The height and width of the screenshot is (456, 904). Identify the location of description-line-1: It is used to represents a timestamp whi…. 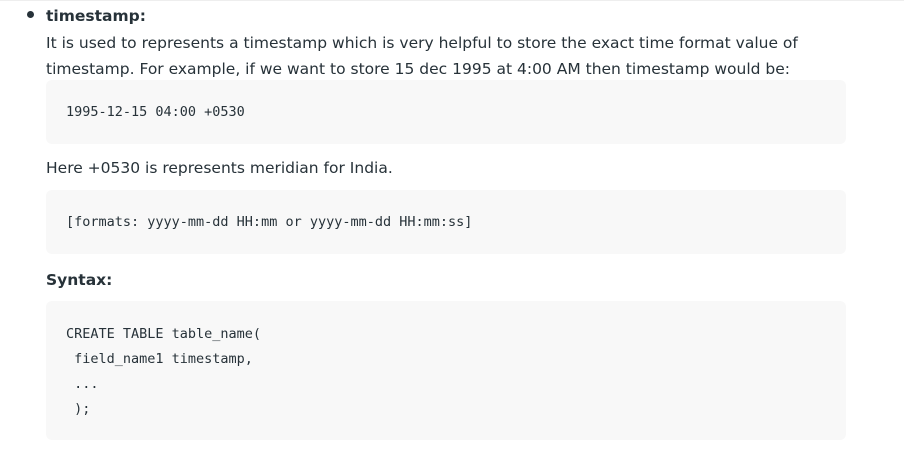
(422, 43).